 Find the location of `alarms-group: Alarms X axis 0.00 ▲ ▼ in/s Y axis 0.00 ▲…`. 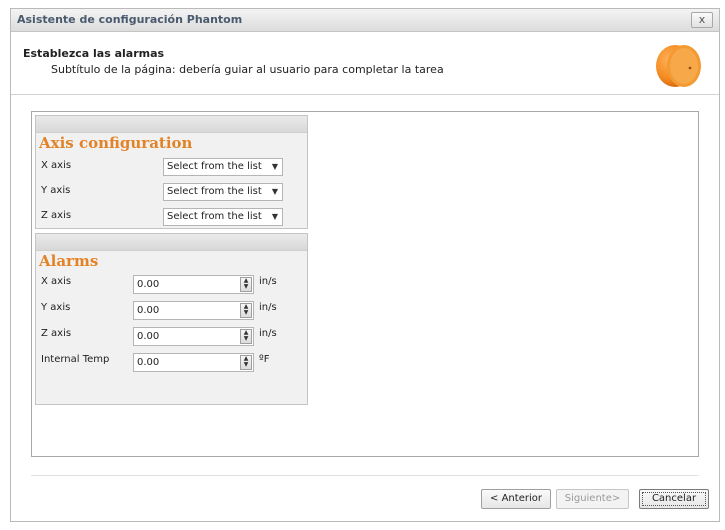

alarms-group: Alarms X axis 0.00 ▲ ▼ in/s Y axis 0.00 ▲… is located at coordinates (171, 319).